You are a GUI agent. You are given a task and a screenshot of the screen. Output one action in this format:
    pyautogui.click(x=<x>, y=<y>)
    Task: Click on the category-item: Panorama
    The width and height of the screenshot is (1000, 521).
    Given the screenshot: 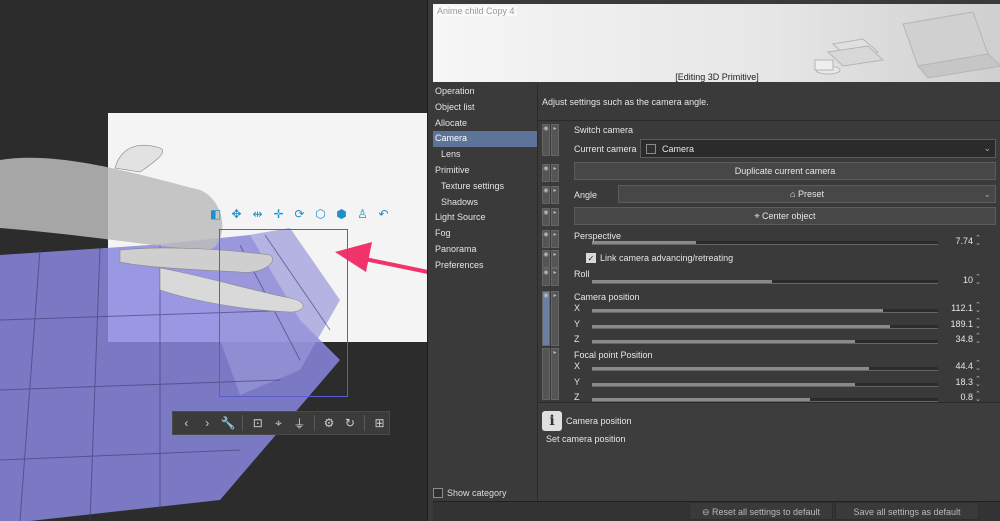 What is the action you would take?
    pyautogui.click(x=485, y=250)
    